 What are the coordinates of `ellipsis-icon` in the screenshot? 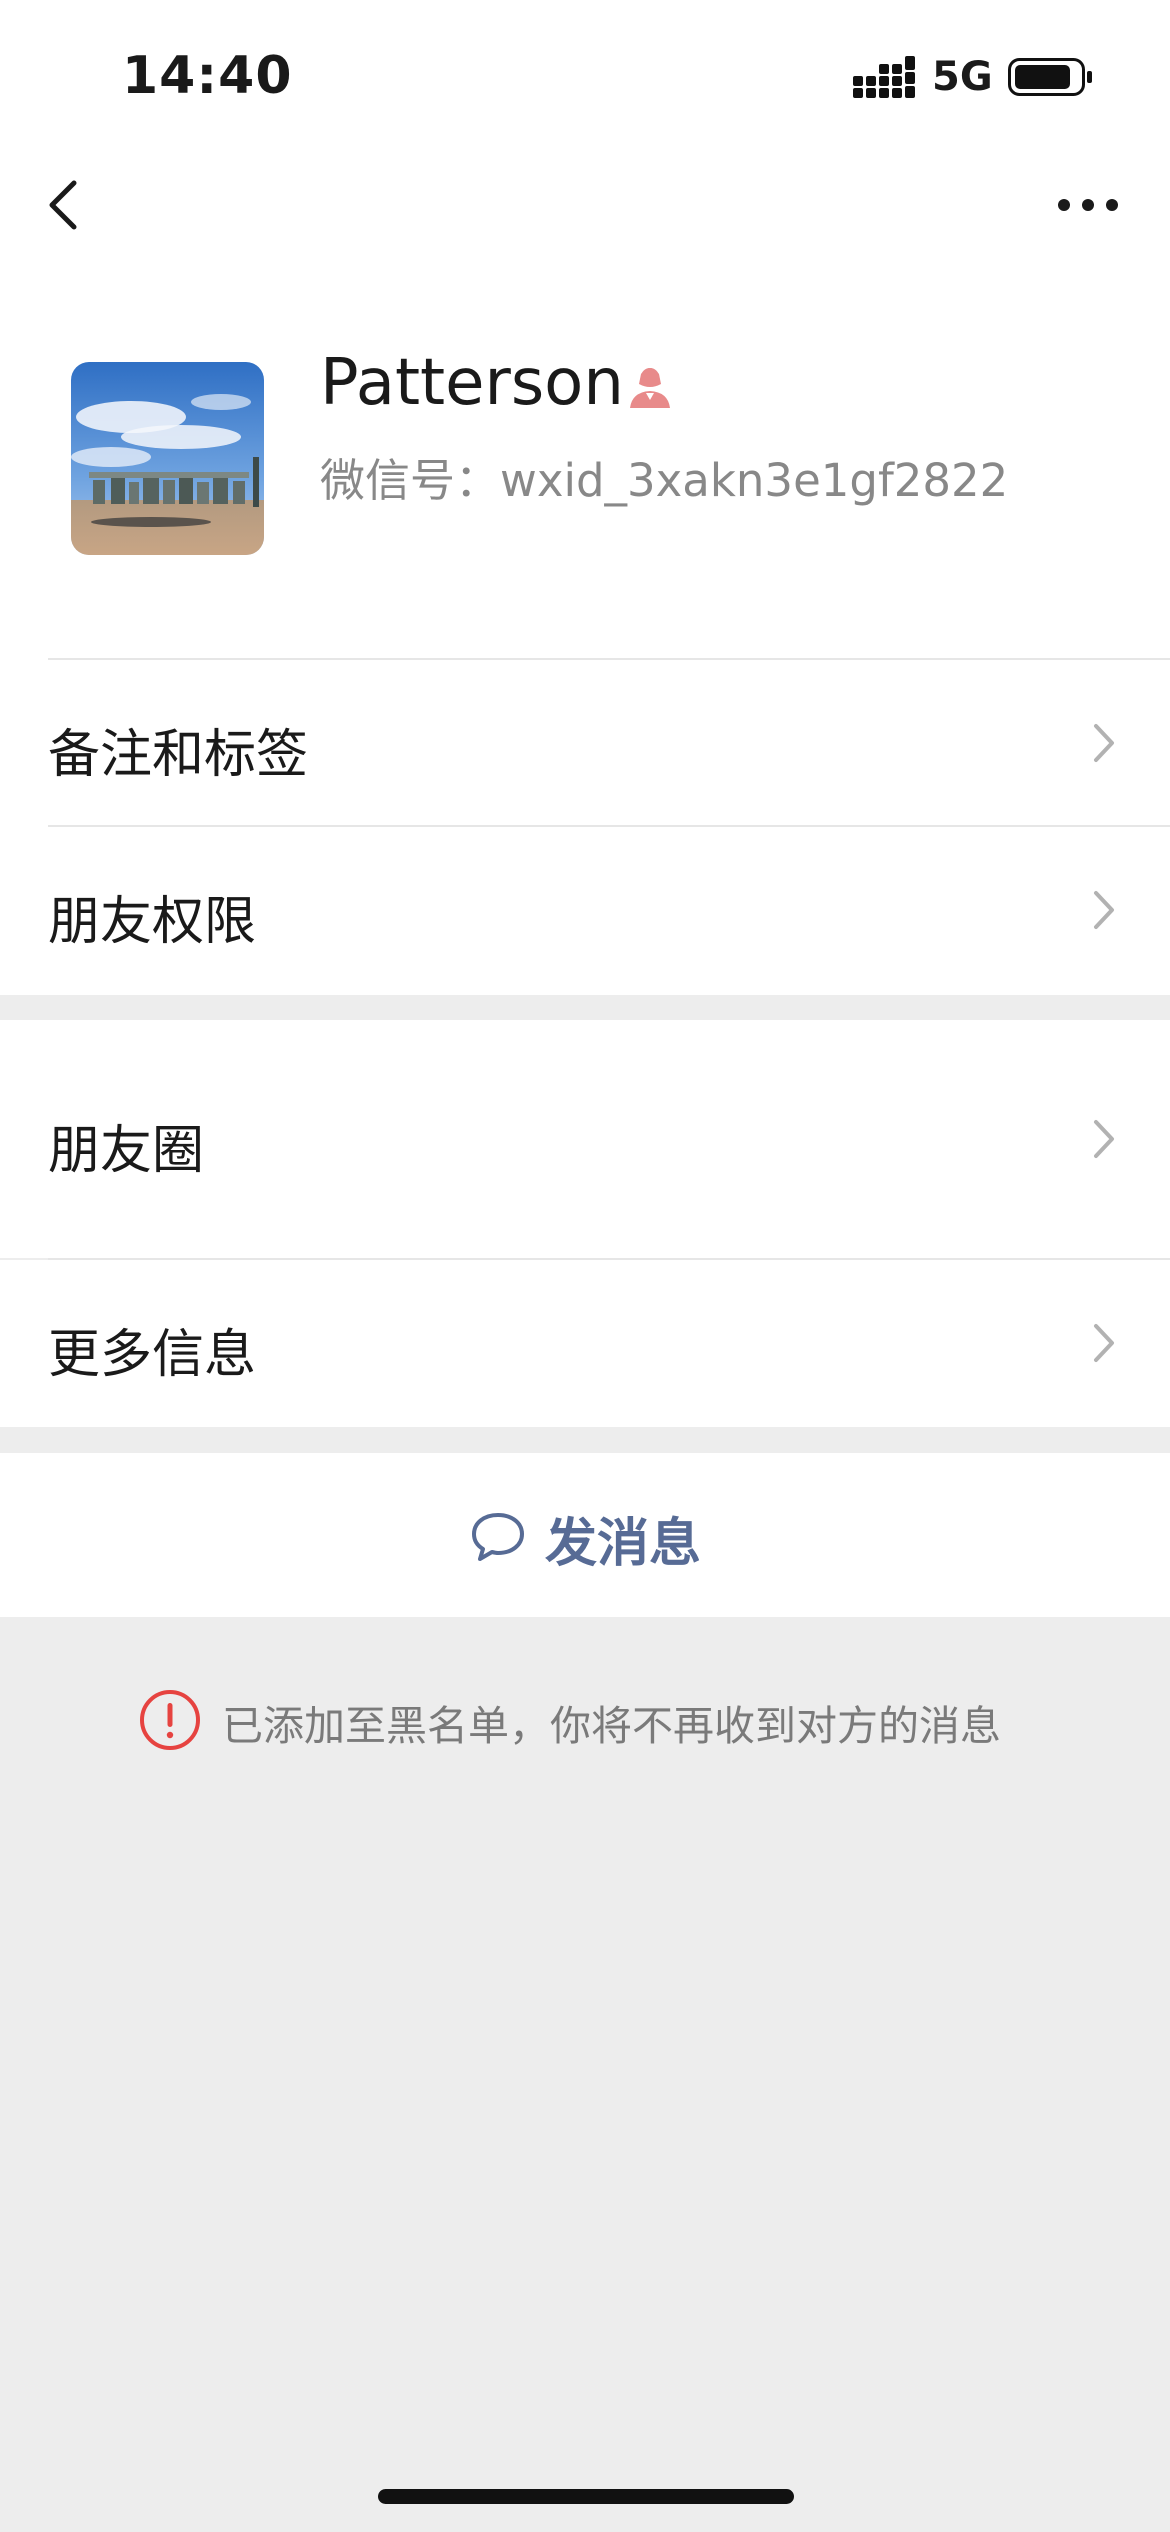 It's located at (1088, 205).